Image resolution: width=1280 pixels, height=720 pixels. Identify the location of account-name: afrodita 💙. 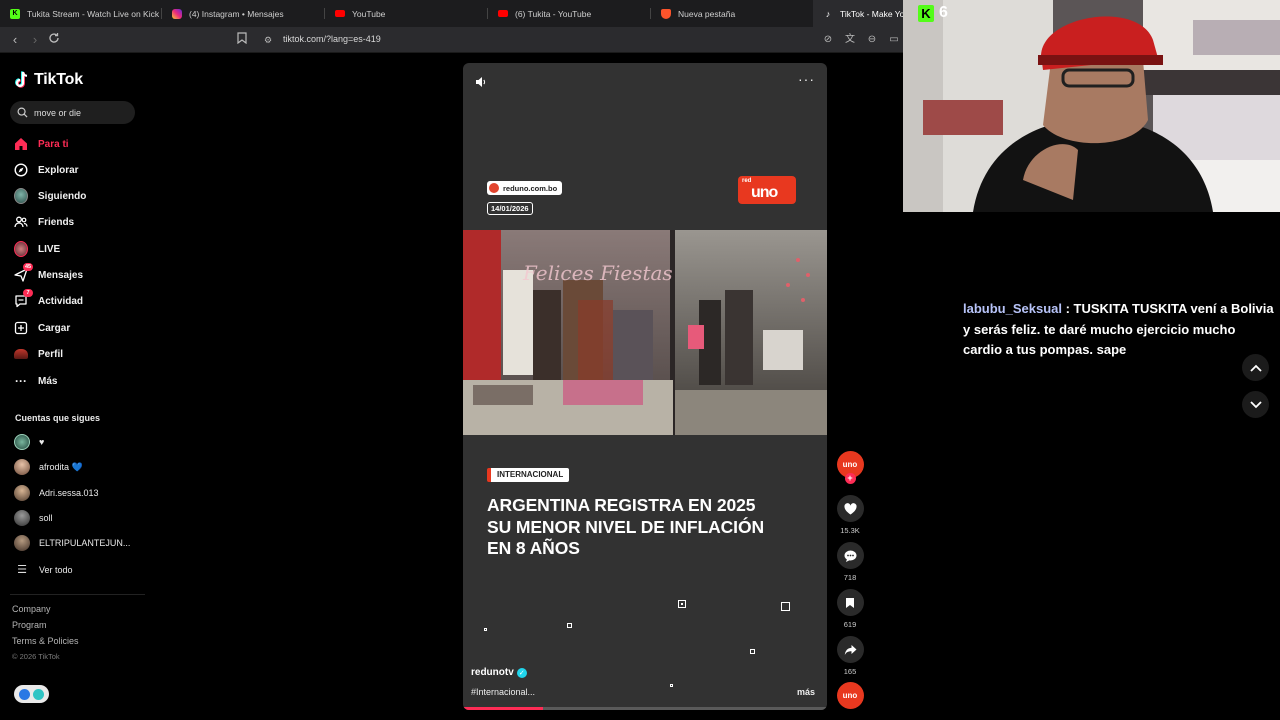
(61, 466).